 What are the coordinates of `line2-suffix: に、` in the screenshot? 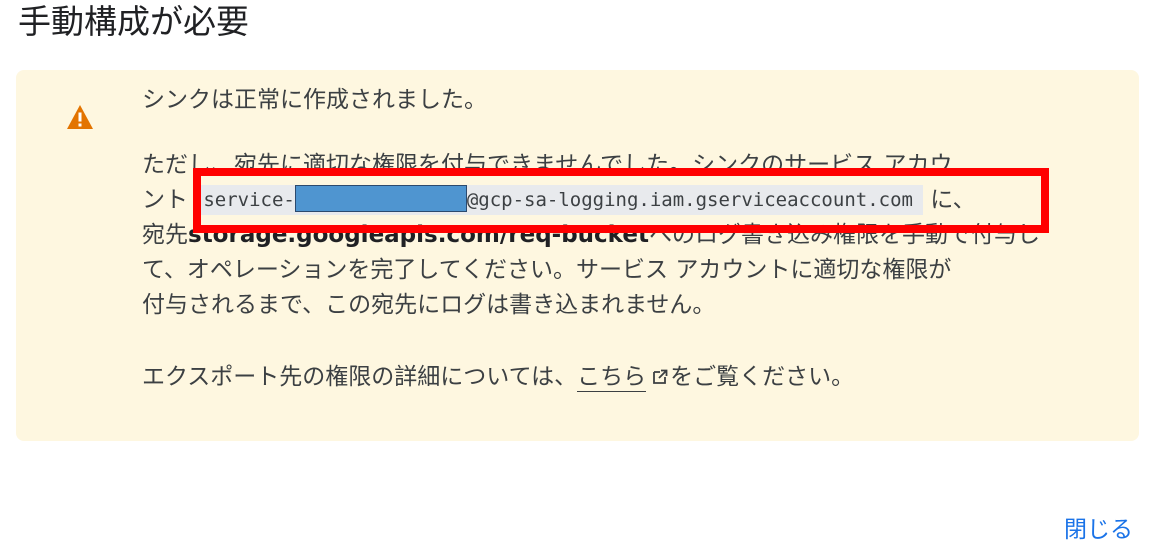 It's located at (953, 200).